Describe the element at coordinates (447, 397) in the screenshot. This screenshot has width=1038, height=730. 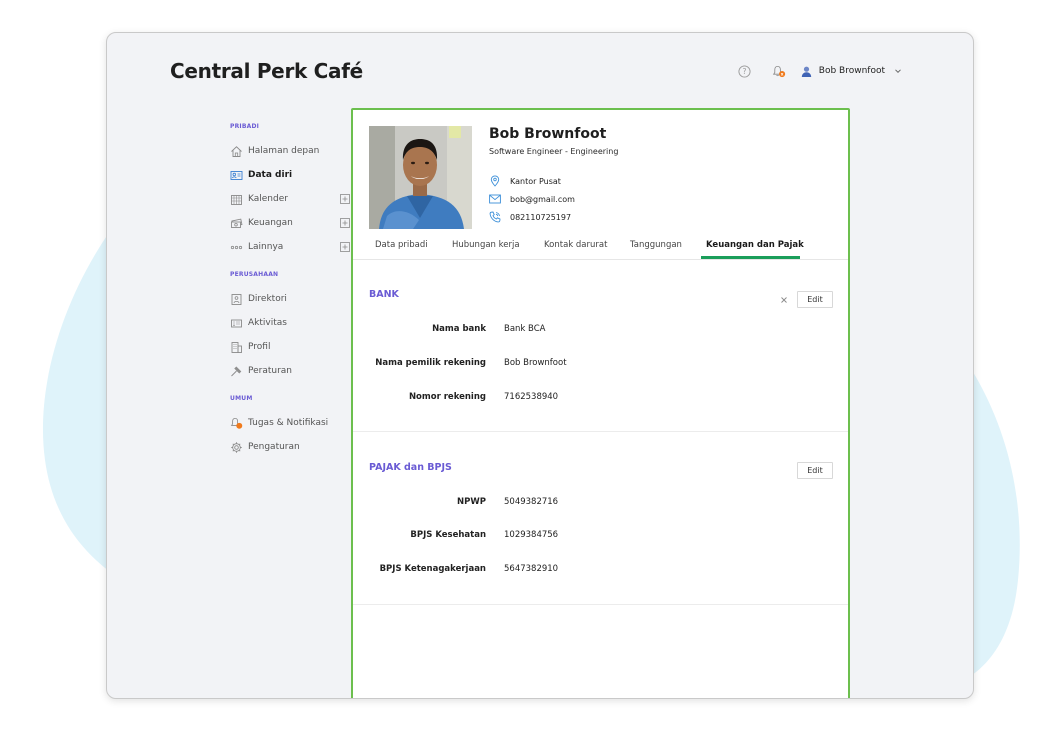
I see `field-label-nomor-rekening: Nomor rekening` at that location.